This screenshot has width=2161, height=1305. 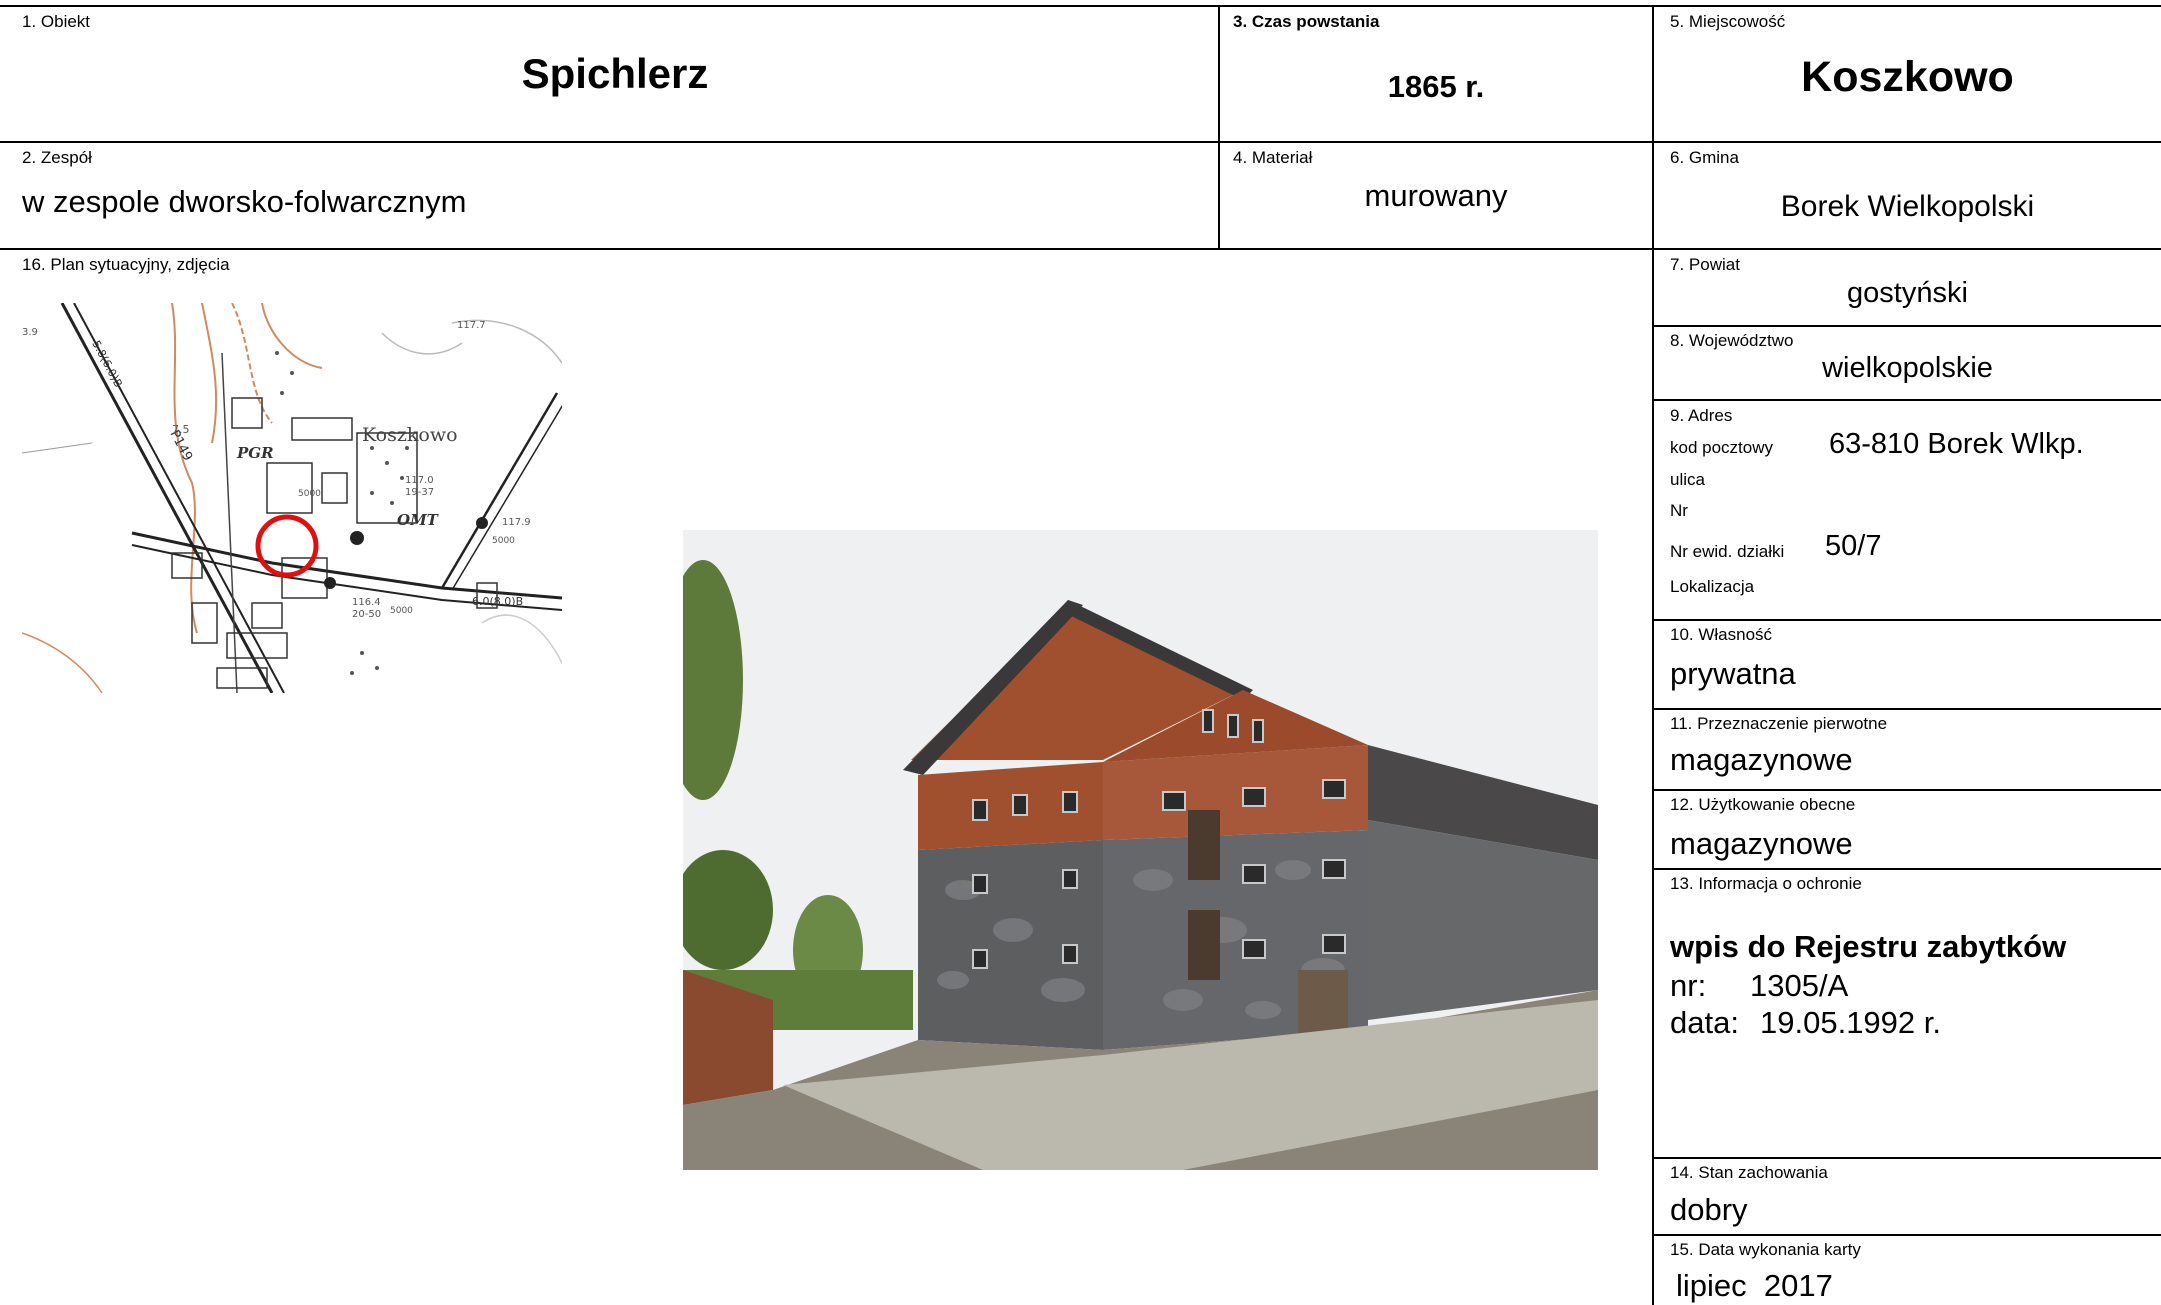 I want to click on adres-label: 9. Adres, so click(x=1701, y=415).